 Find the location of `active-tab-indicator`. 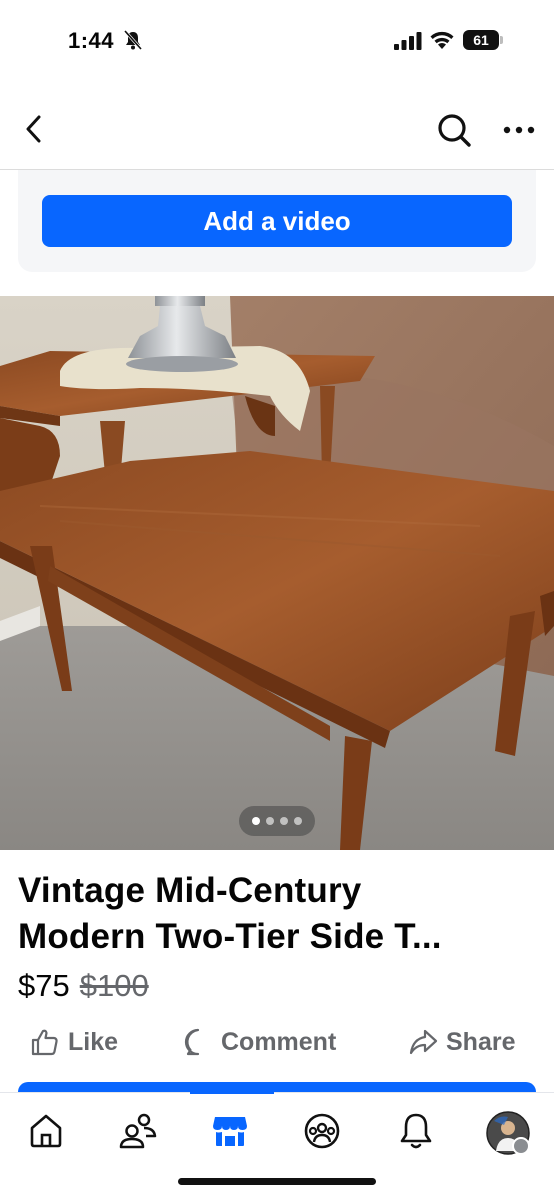

active-tab-indicator is located at coordinates (232, 1092).